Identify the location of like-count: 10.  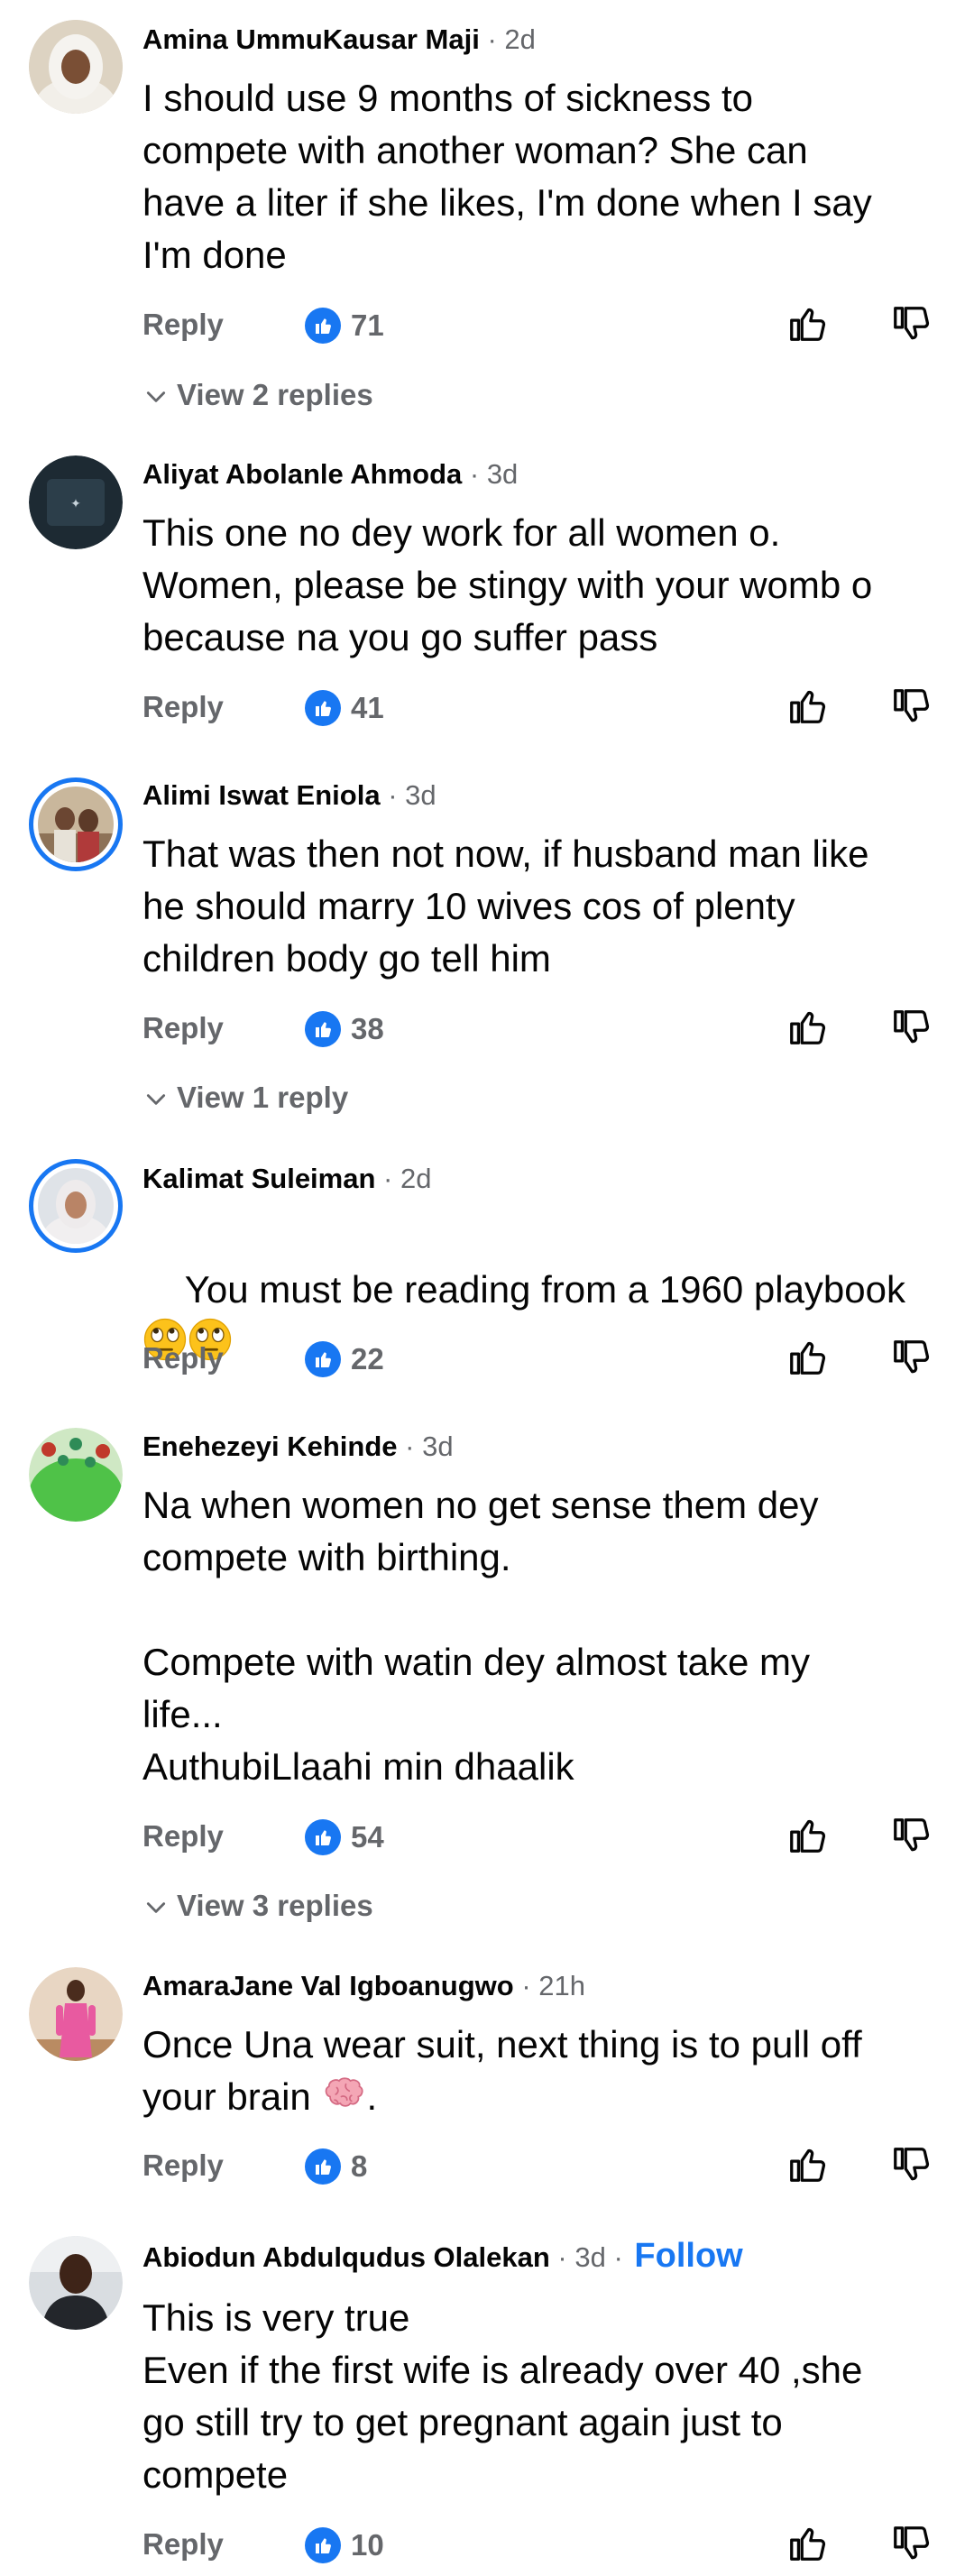
(367, 2545).